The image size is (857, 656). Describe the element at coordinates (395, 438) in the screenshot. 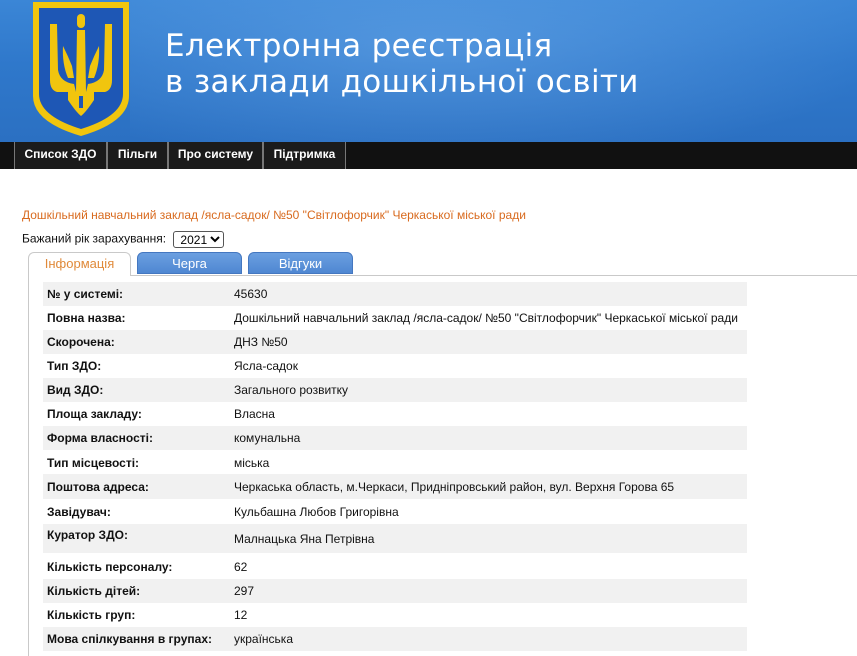

I see `info-row-ownership: Форма власності: комунальна` at that location.